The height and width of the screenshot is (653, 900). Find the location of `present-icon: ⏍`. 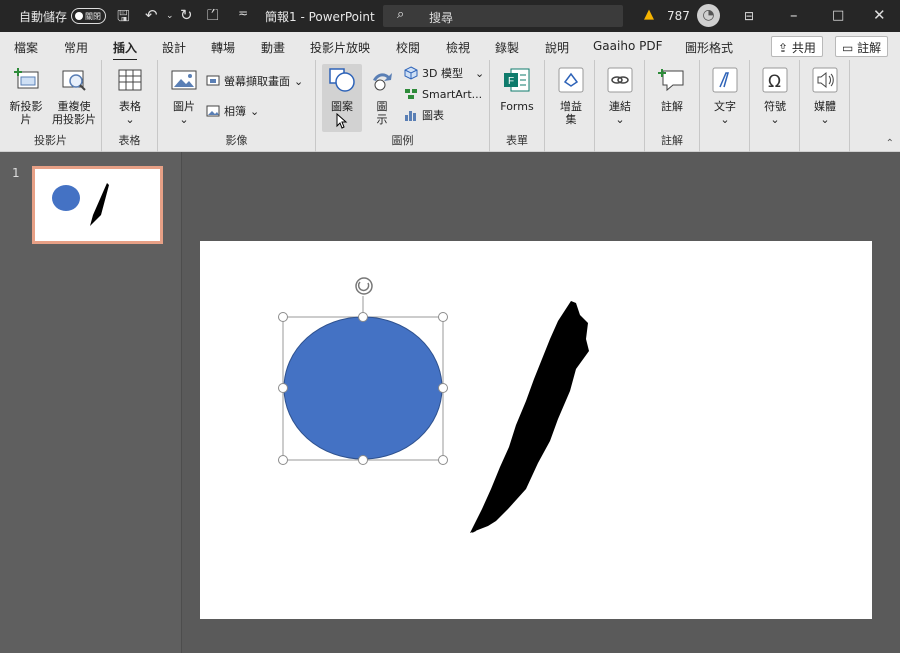

present-icon: ⏍ is located at coordinates (212, 15).